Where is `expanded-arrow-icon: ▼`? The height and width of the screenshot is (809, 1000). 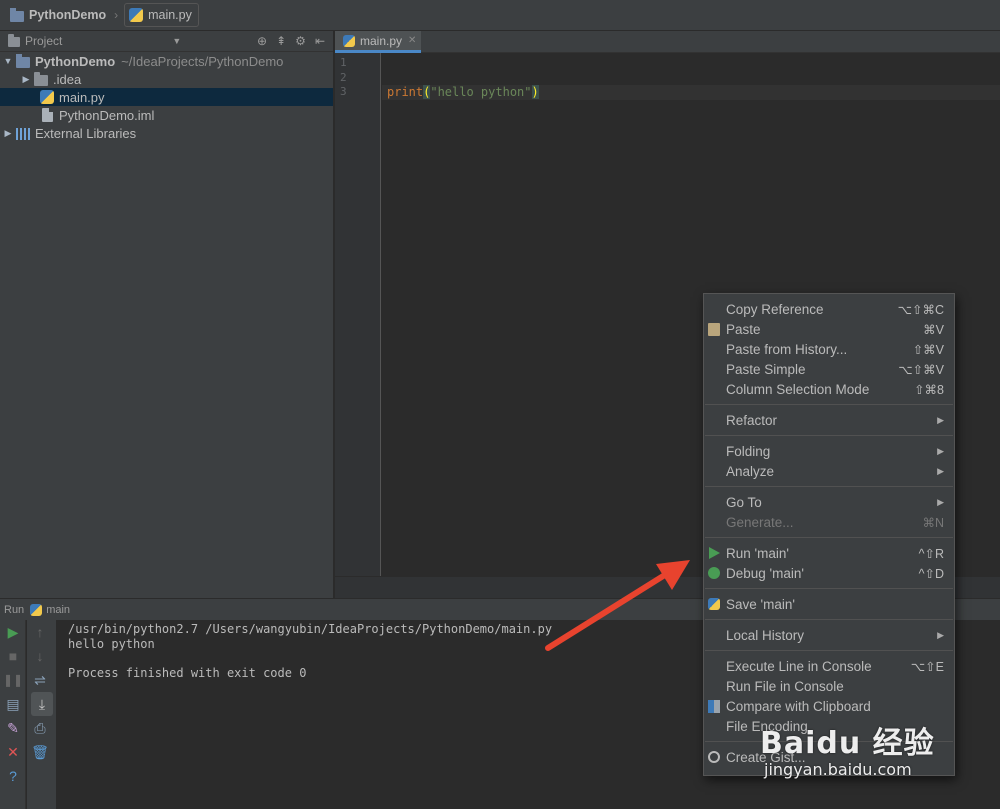
expanded-arrow-icon: ▼ is located at coordinates (8, 61).